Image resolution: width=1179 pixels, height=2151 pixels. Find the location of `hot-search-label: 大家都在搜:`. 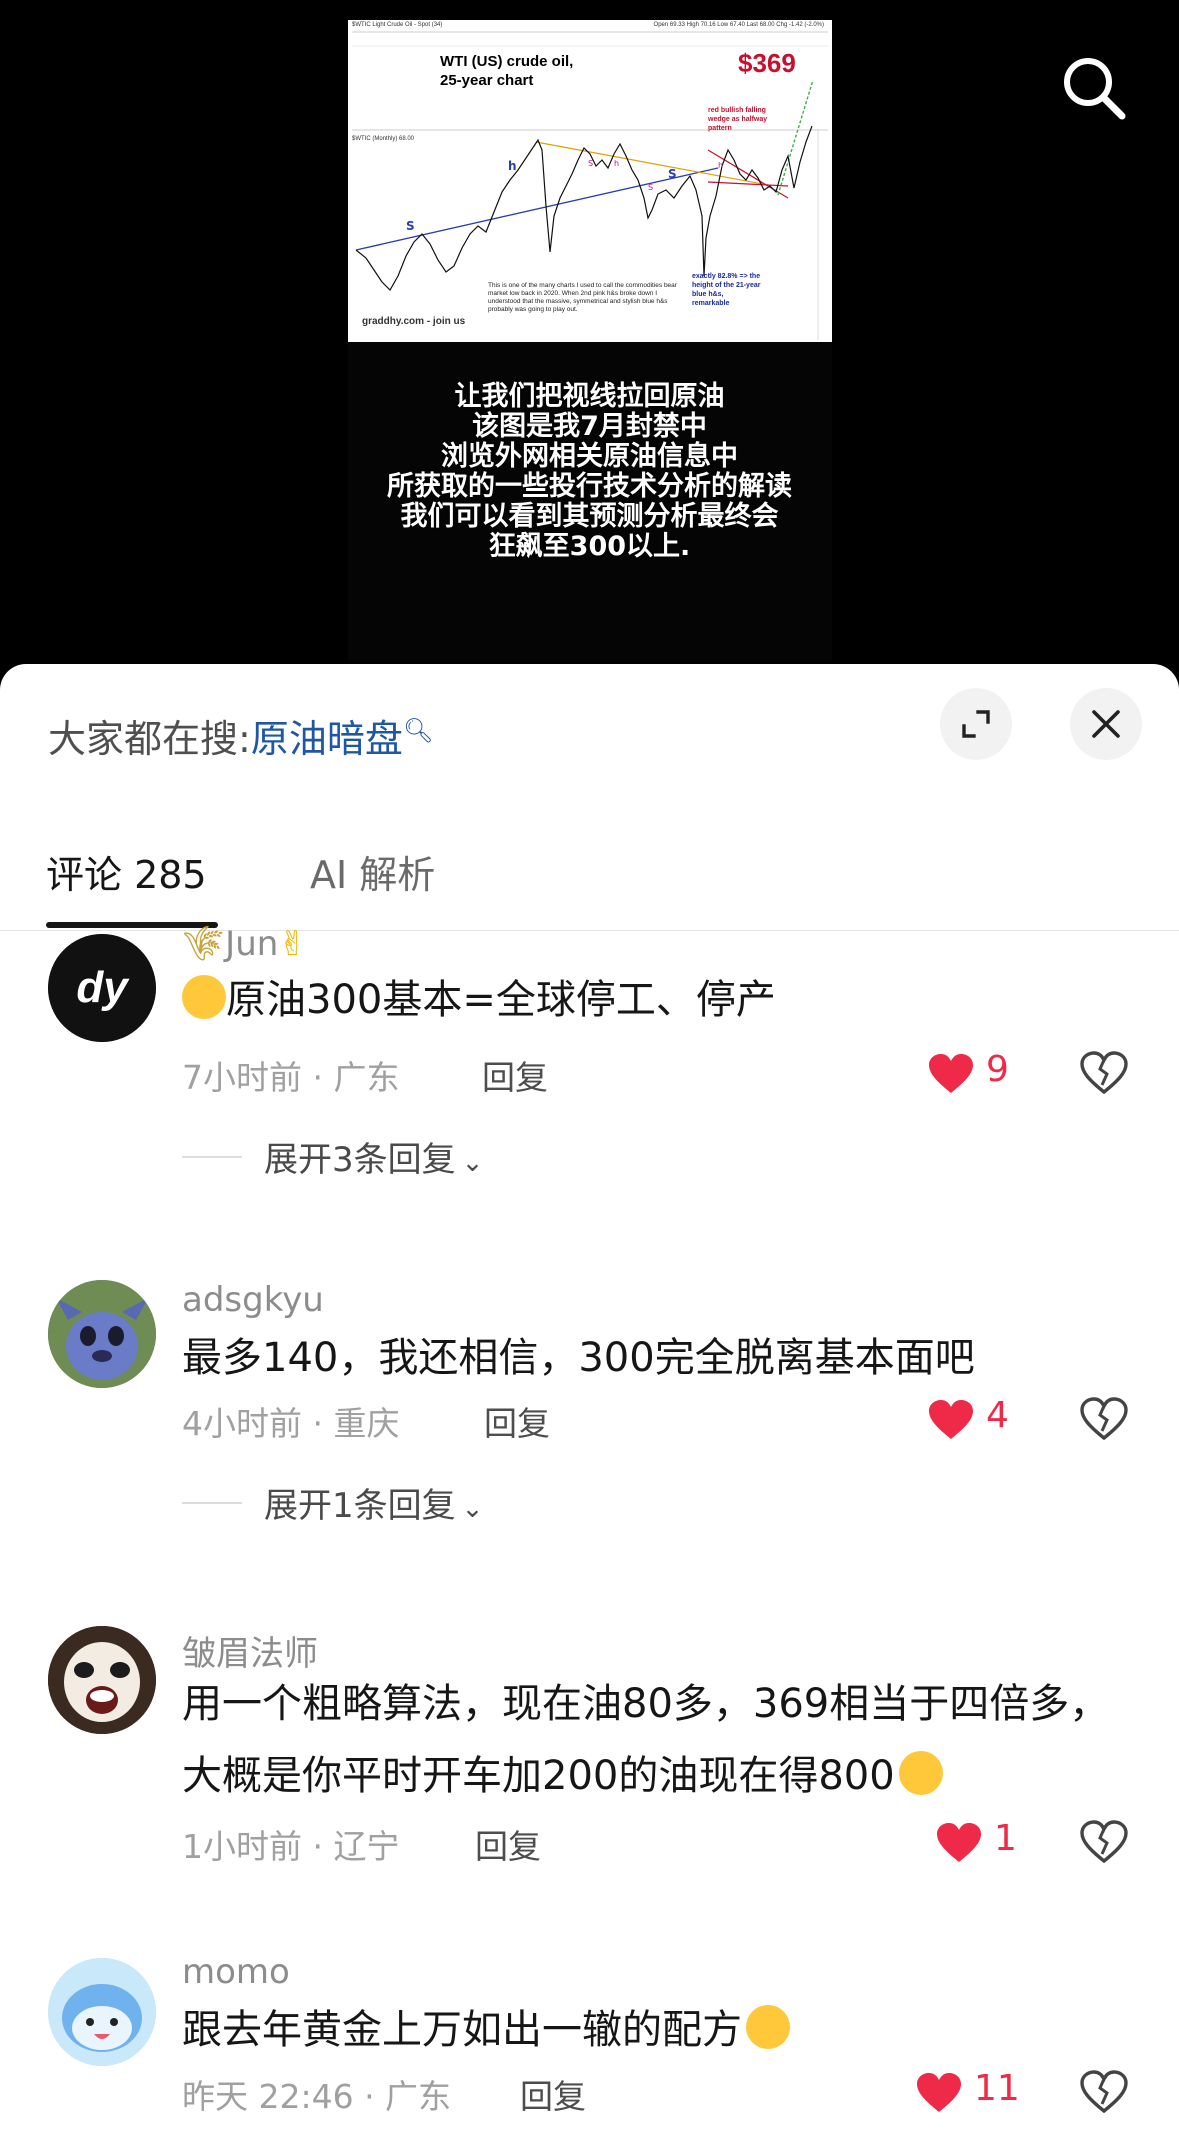

hot-search-label: 大家都在搜: is located at coordinates (149, 739).